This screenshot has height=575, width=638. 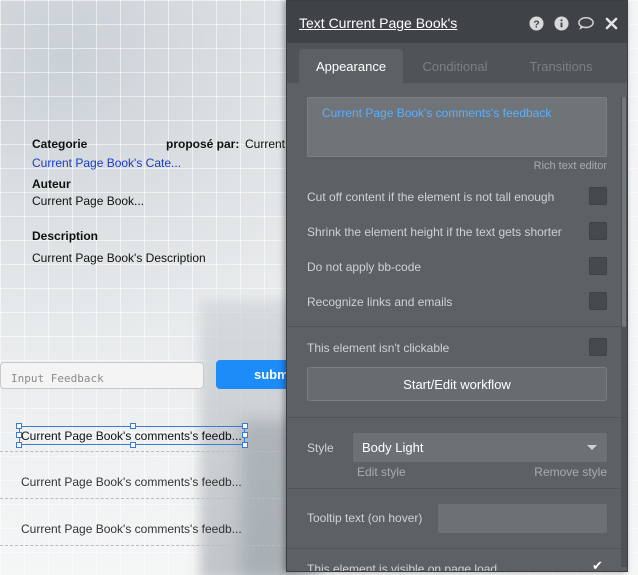 I want to click on tooltip-label: Tooltip text (on hover), so click(x=365, y=518).